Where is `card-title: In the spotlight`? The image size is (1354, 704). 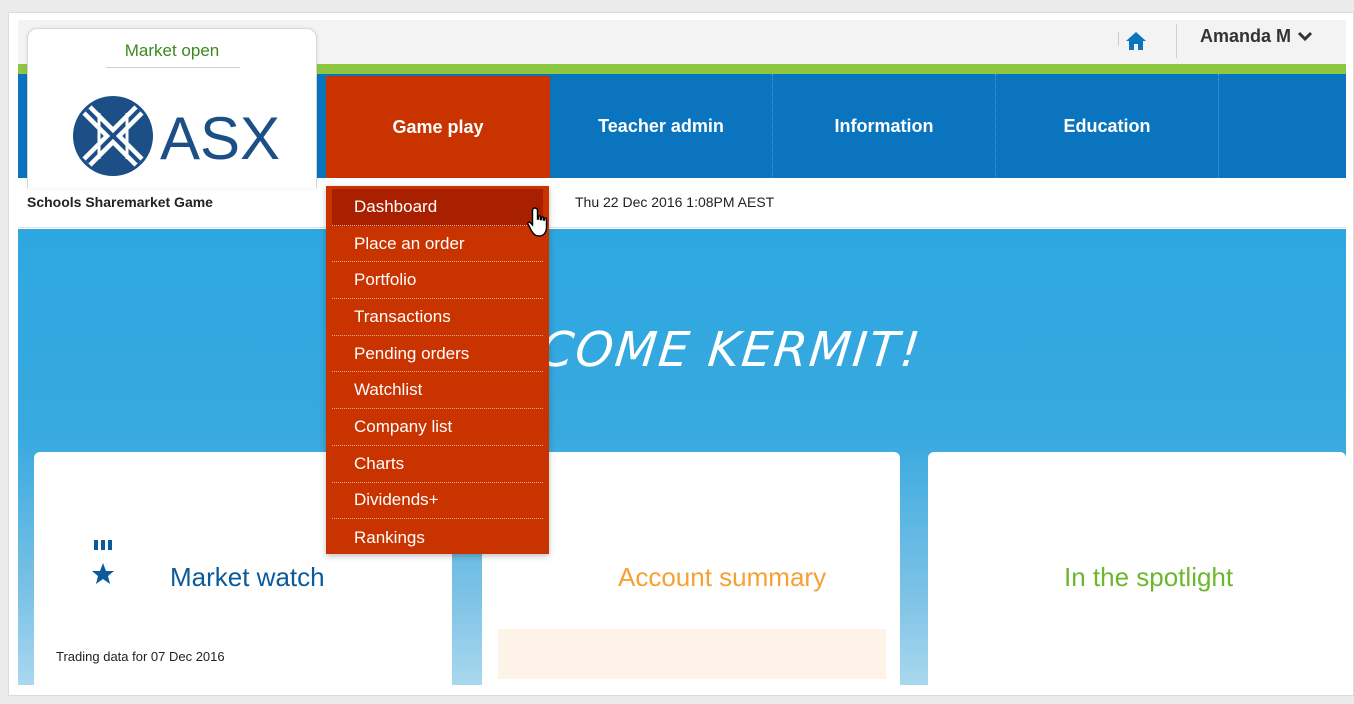
card-title: In the spotlight is located at coordinates (1149, 577).